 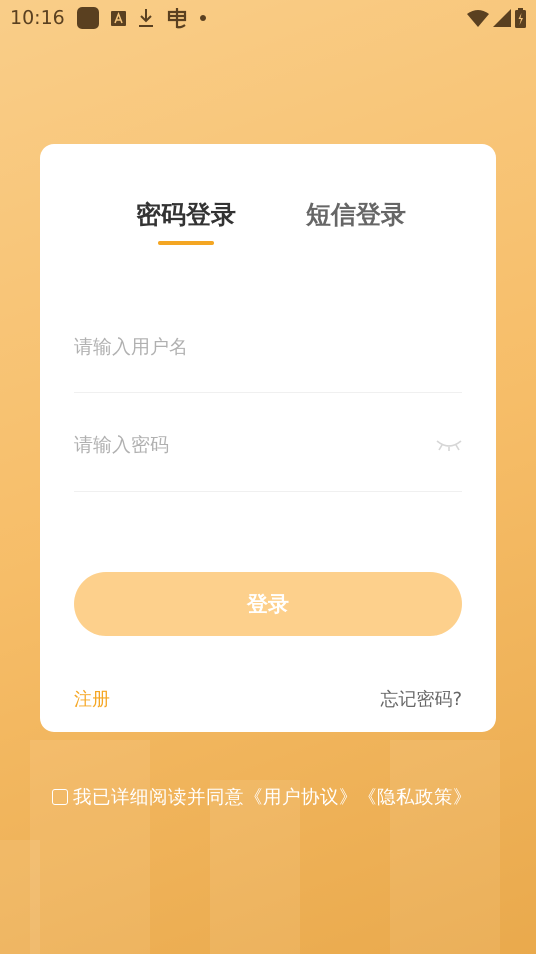 I want to click on wifi-icon, so click(x=478, y=18).